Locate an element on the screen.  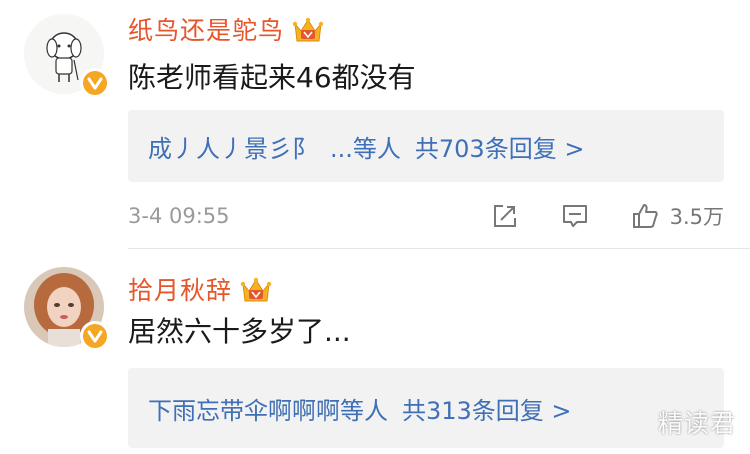
like-count: 3.5万 is located at coordinates (696, 217).